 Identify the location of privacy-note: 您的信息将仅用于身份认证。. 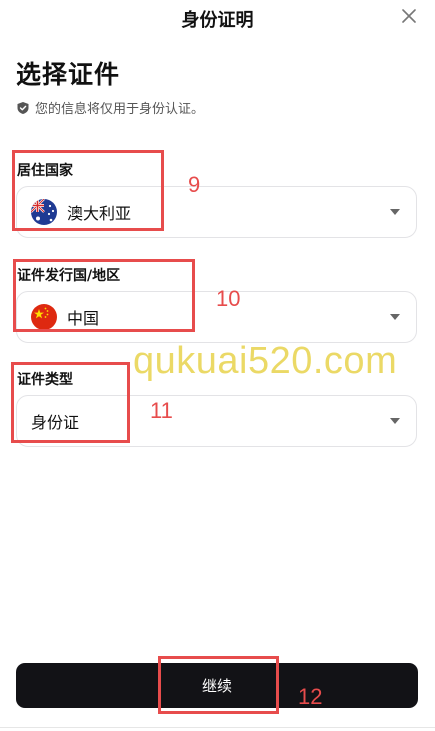
(110, 107).